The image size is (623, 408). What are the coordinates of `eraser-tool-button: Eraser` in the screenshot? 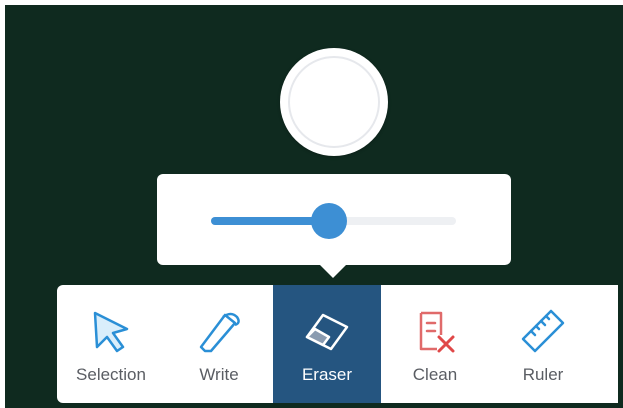 It's located at (327, 344).